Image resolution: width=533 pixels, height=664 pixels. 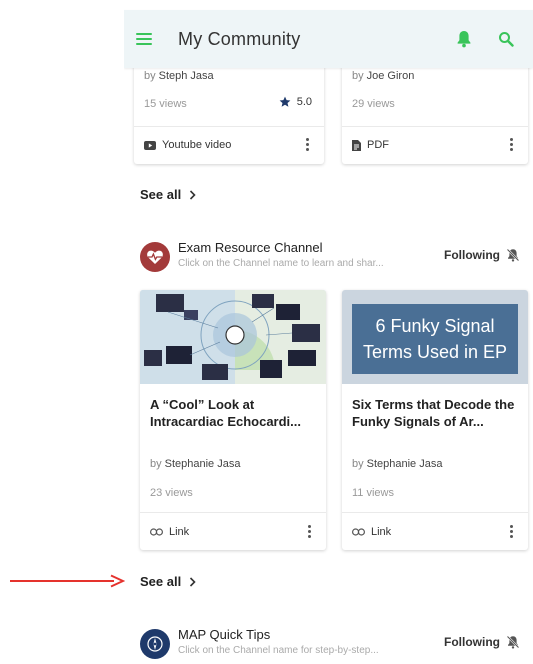 I want to click on card-type: Youtube video, so click(x=197, y=145).